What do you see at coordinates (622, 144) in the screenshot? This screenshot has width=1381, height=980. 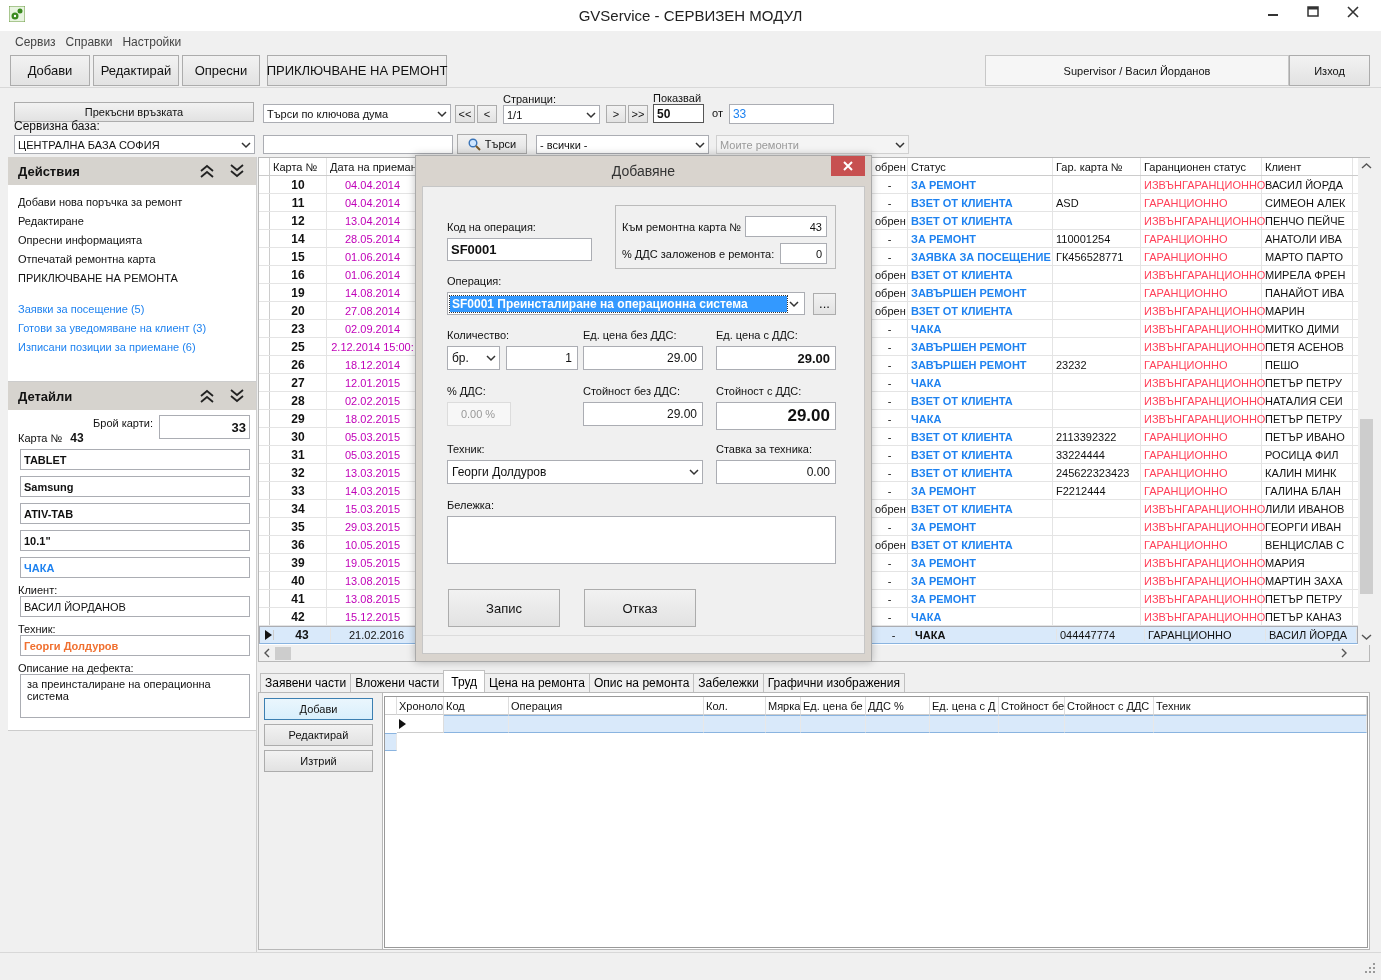 I see `status-filter-dropdown: - всички -` at bounding box center [622, 144].